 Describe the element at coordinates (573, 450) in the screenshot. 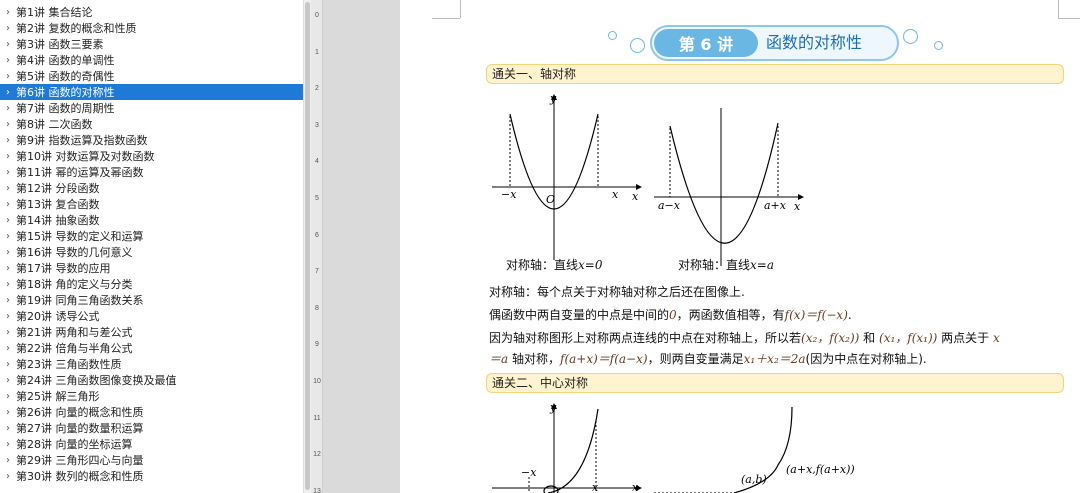

I see `graph3-curve` at that location.